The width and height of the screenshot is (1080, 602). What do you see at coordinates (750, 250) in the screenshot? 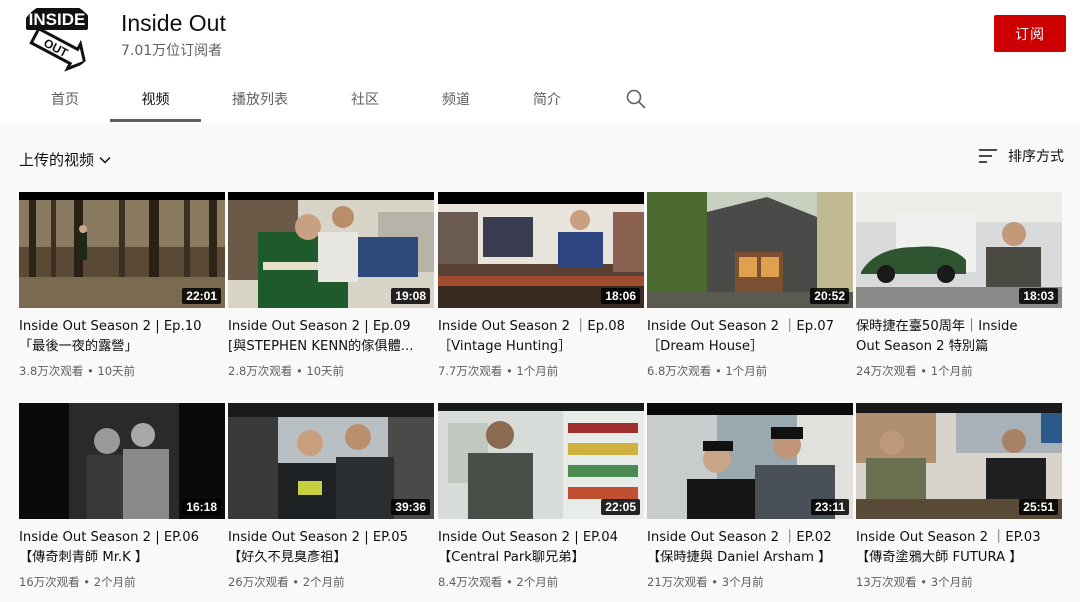
I see `video-thumbnail: 20:52` at bounding box center [750, 250].